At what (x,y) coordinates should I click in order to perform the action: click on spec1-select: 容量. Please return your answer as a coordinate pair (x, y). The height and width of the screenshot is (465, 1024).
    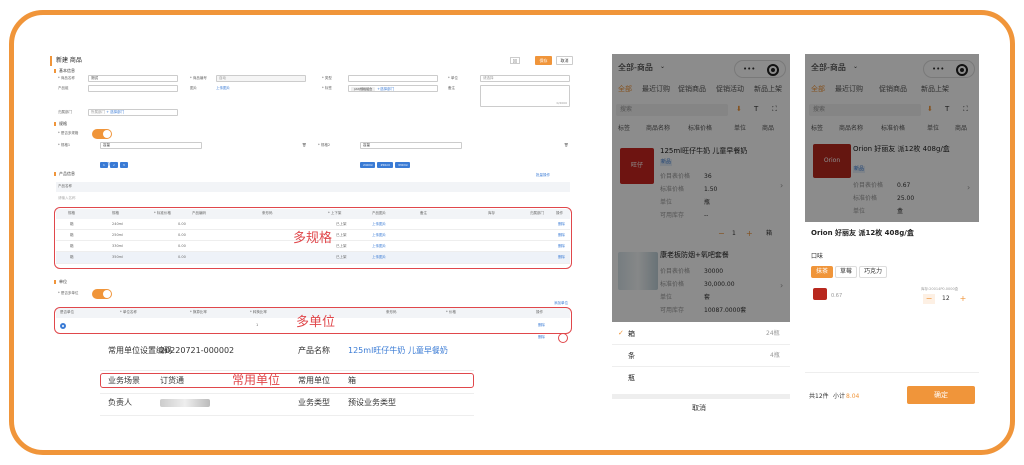
    Looking at the image, I should click on (151, 145).